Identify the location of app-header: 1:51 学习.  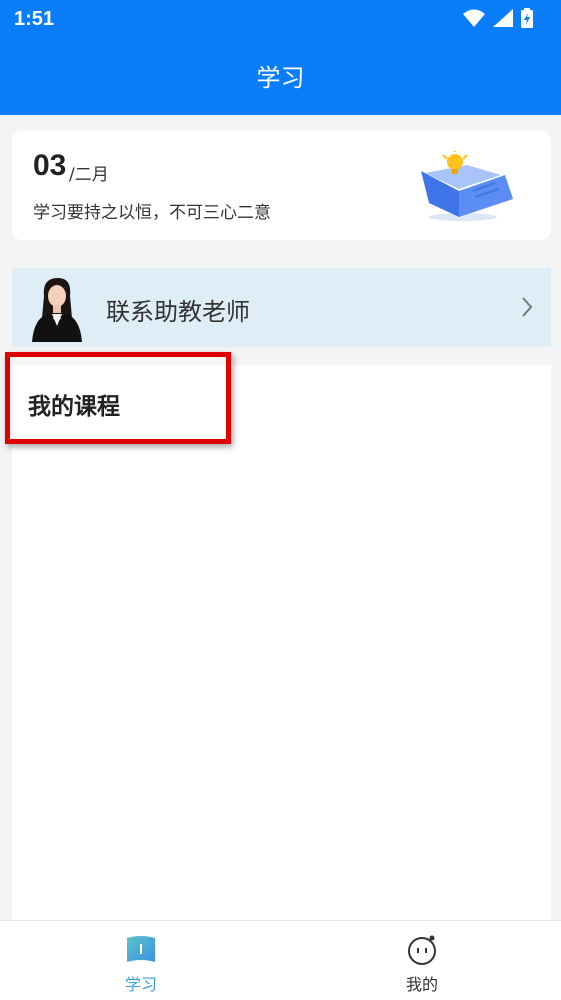
(280, 57).